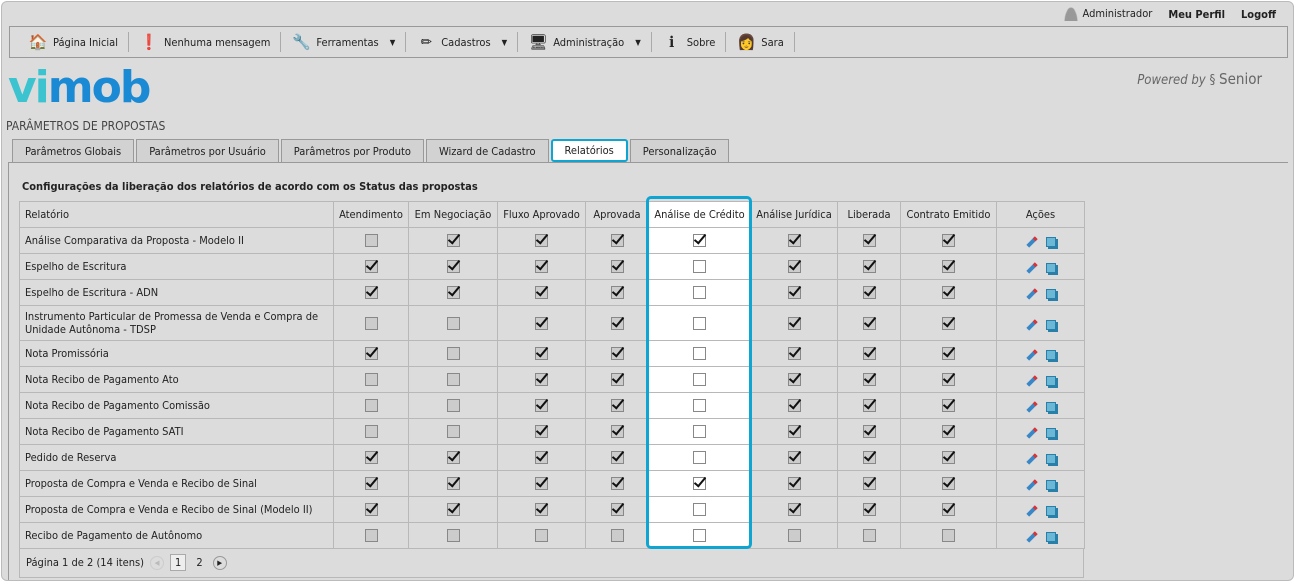 The width and height of the screenshot is (1296, 583). I want to click on tab-2: Parâmetros por Produto, so click(352, 150).